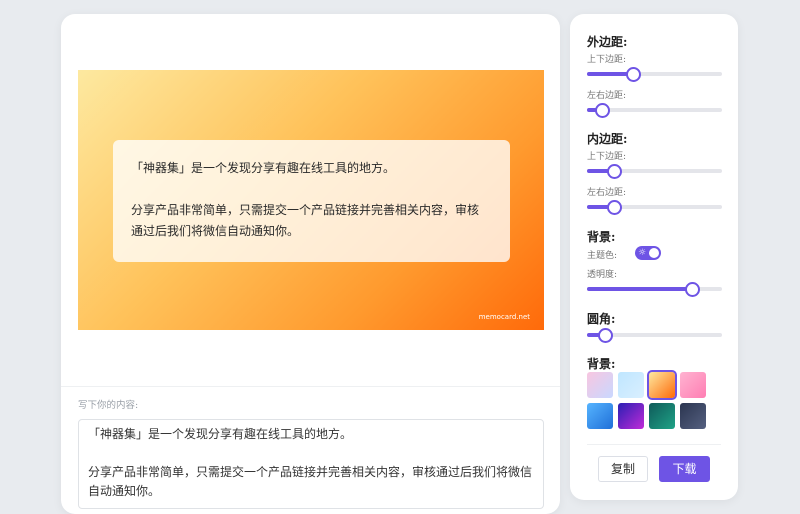 The width and height of the screenshot is (800, 514). What do you see at coordinates (310, 386) in the screenshot?
I see `divider` at bounding box center [310, 386].